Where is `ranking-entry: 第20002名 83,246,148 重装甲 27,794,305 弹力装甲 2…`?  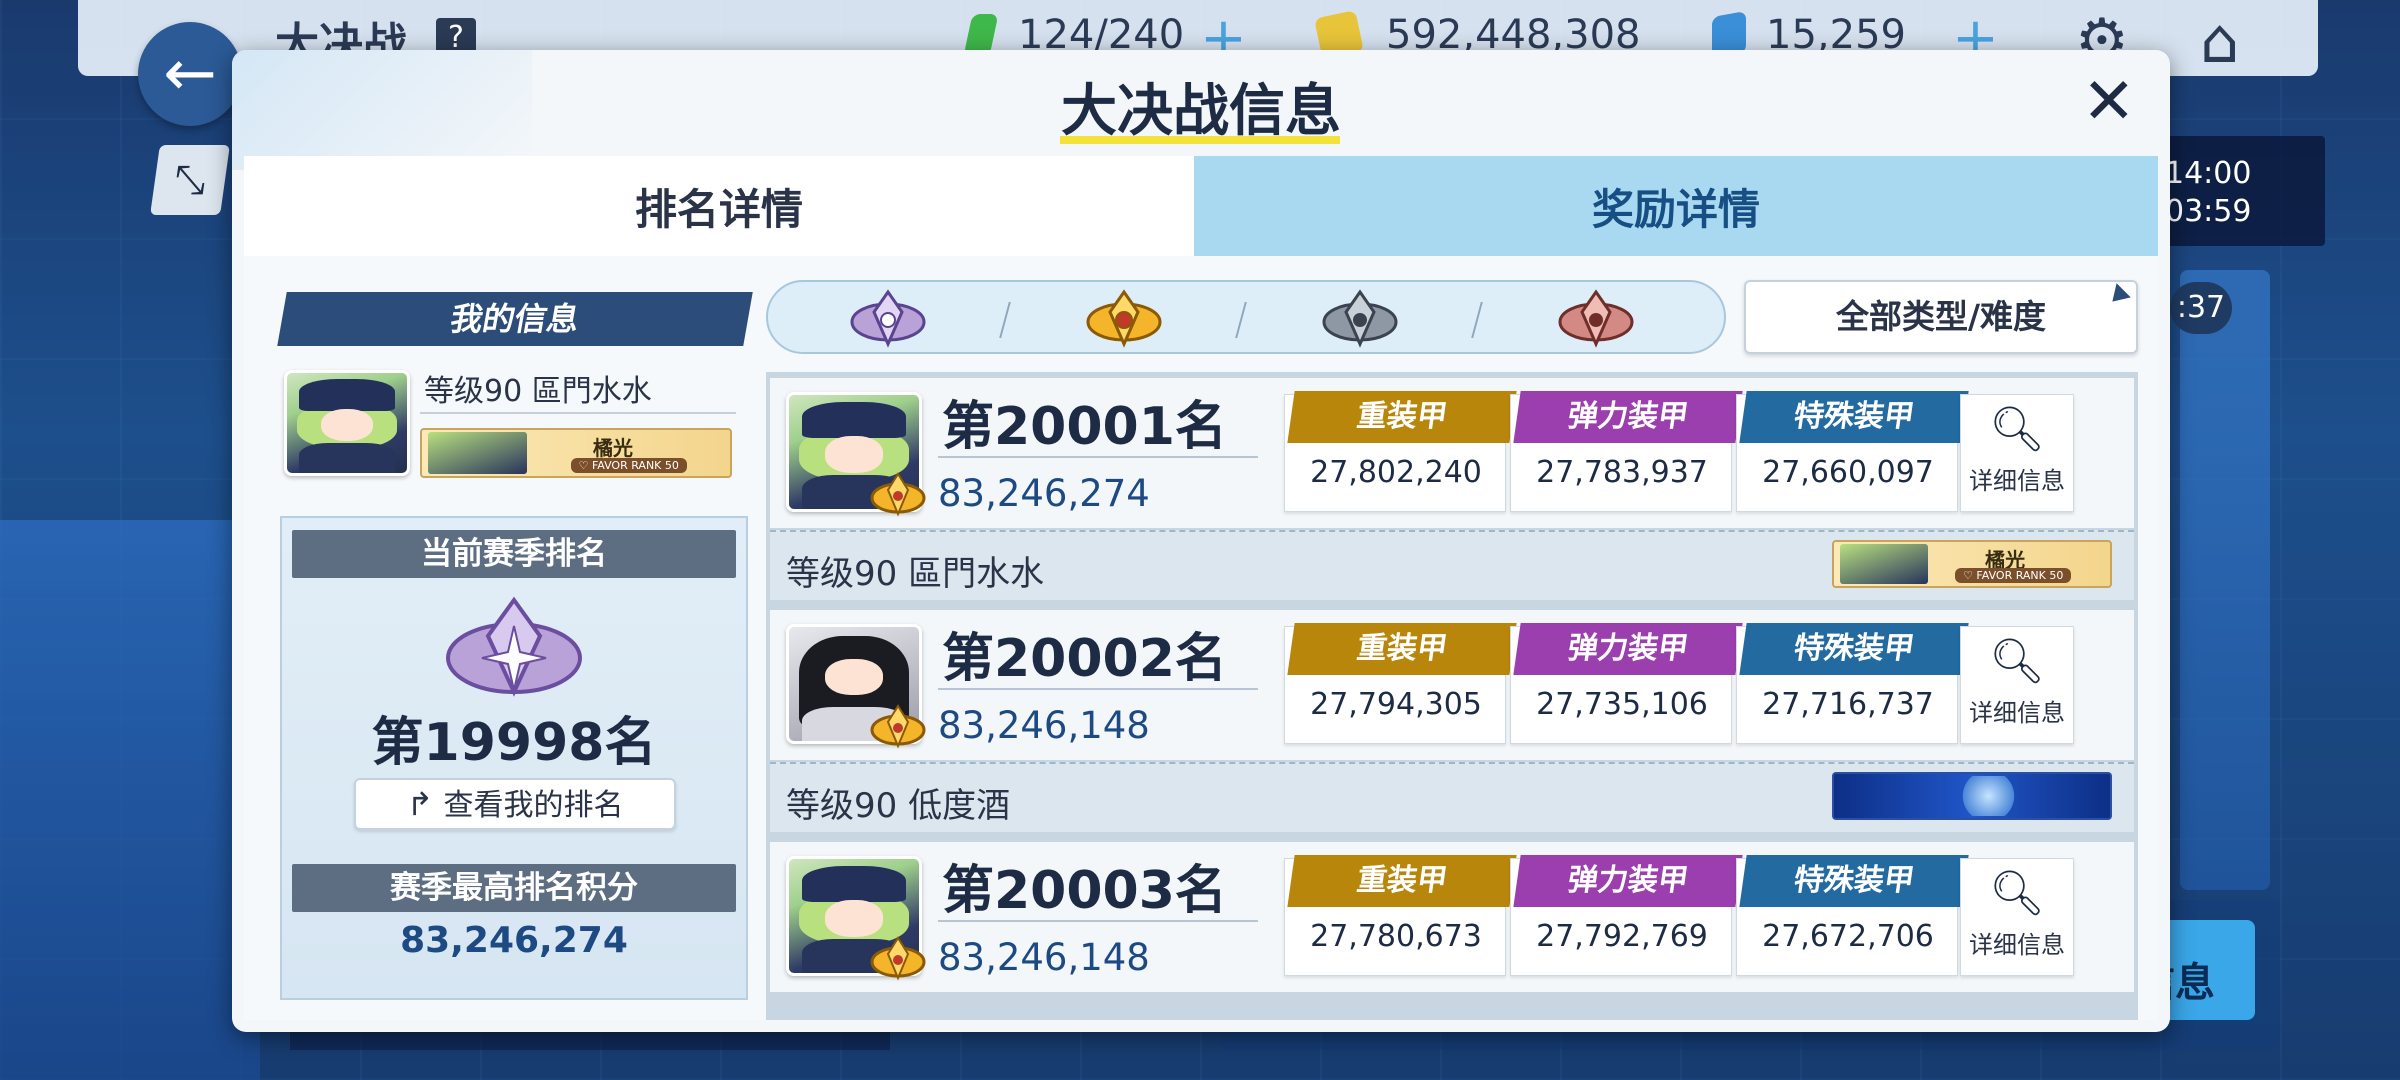 ranking-entry: 第20002名 83,246,148 重装甲 27,794,305 弹力装甲 2… is located at coordinates (1452, 722).